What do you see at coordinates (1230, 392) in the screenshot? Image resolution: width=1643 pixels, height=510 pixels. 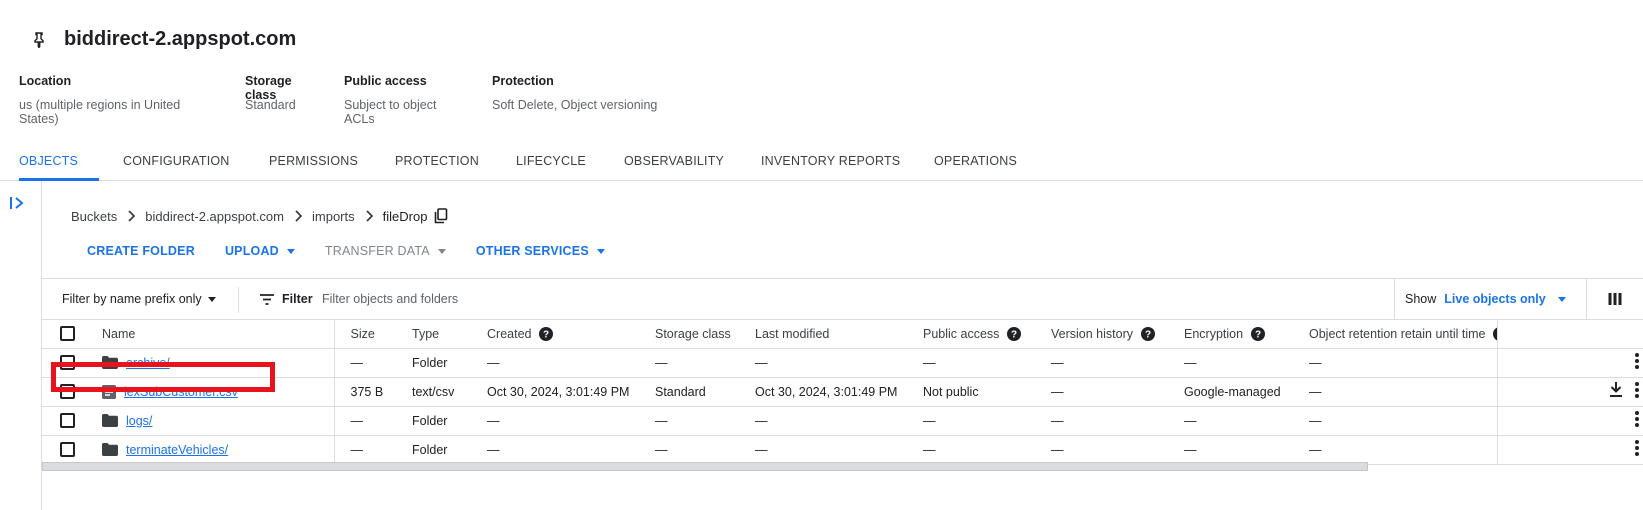 I see `cell-encryption: Google-managed` at bounding box center [1230, 392].